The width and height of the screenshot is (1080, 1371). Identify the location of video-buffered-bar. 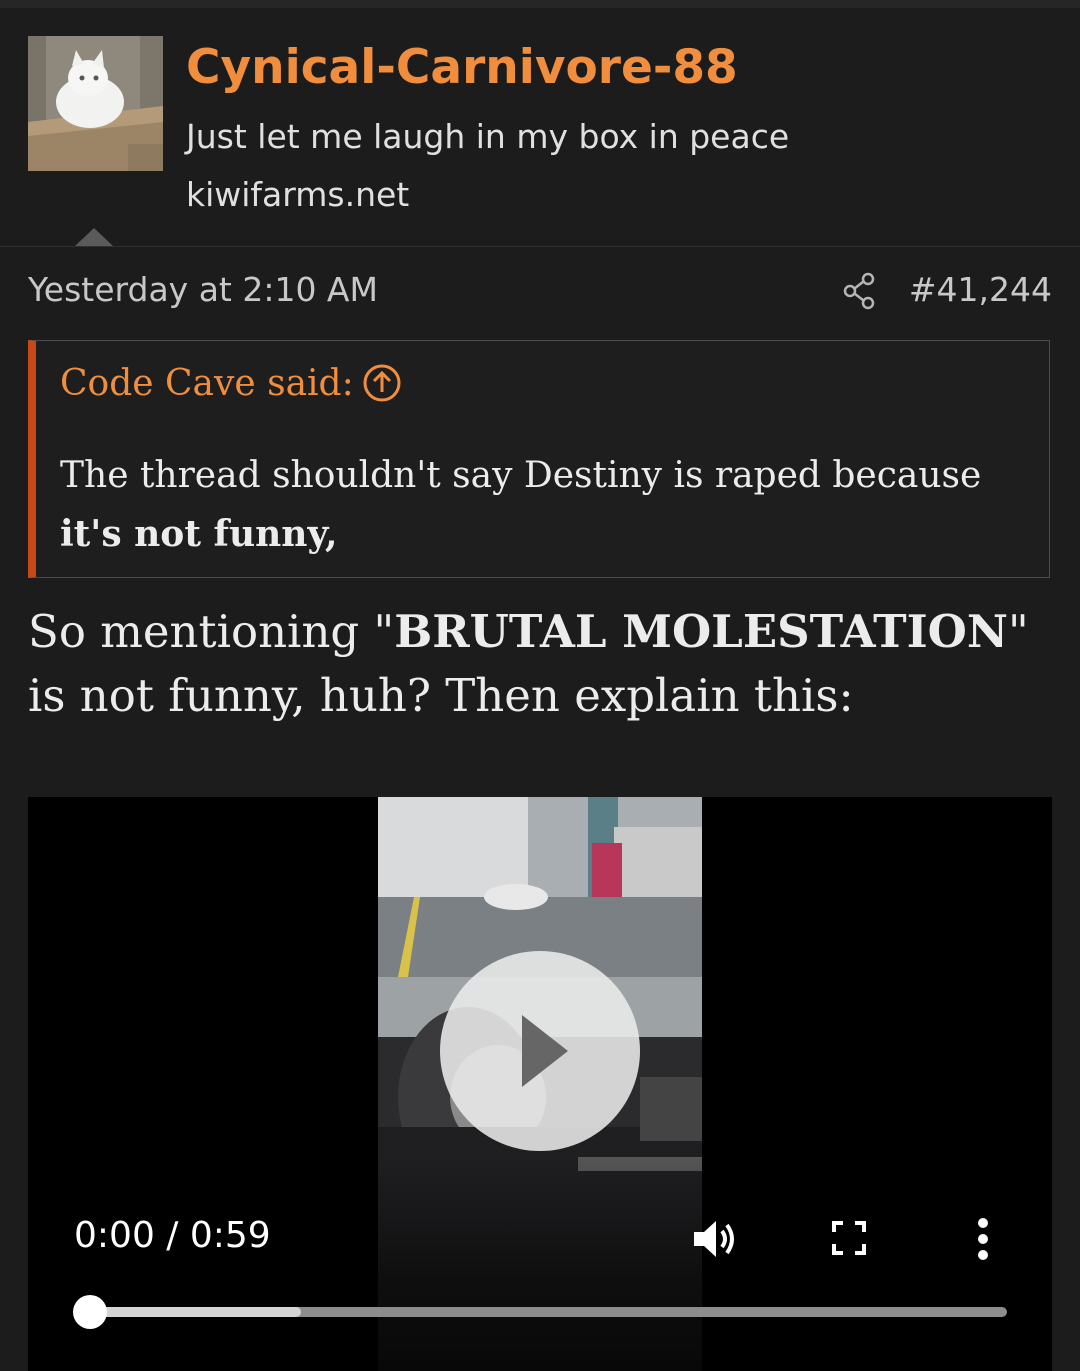
(195, 1312).